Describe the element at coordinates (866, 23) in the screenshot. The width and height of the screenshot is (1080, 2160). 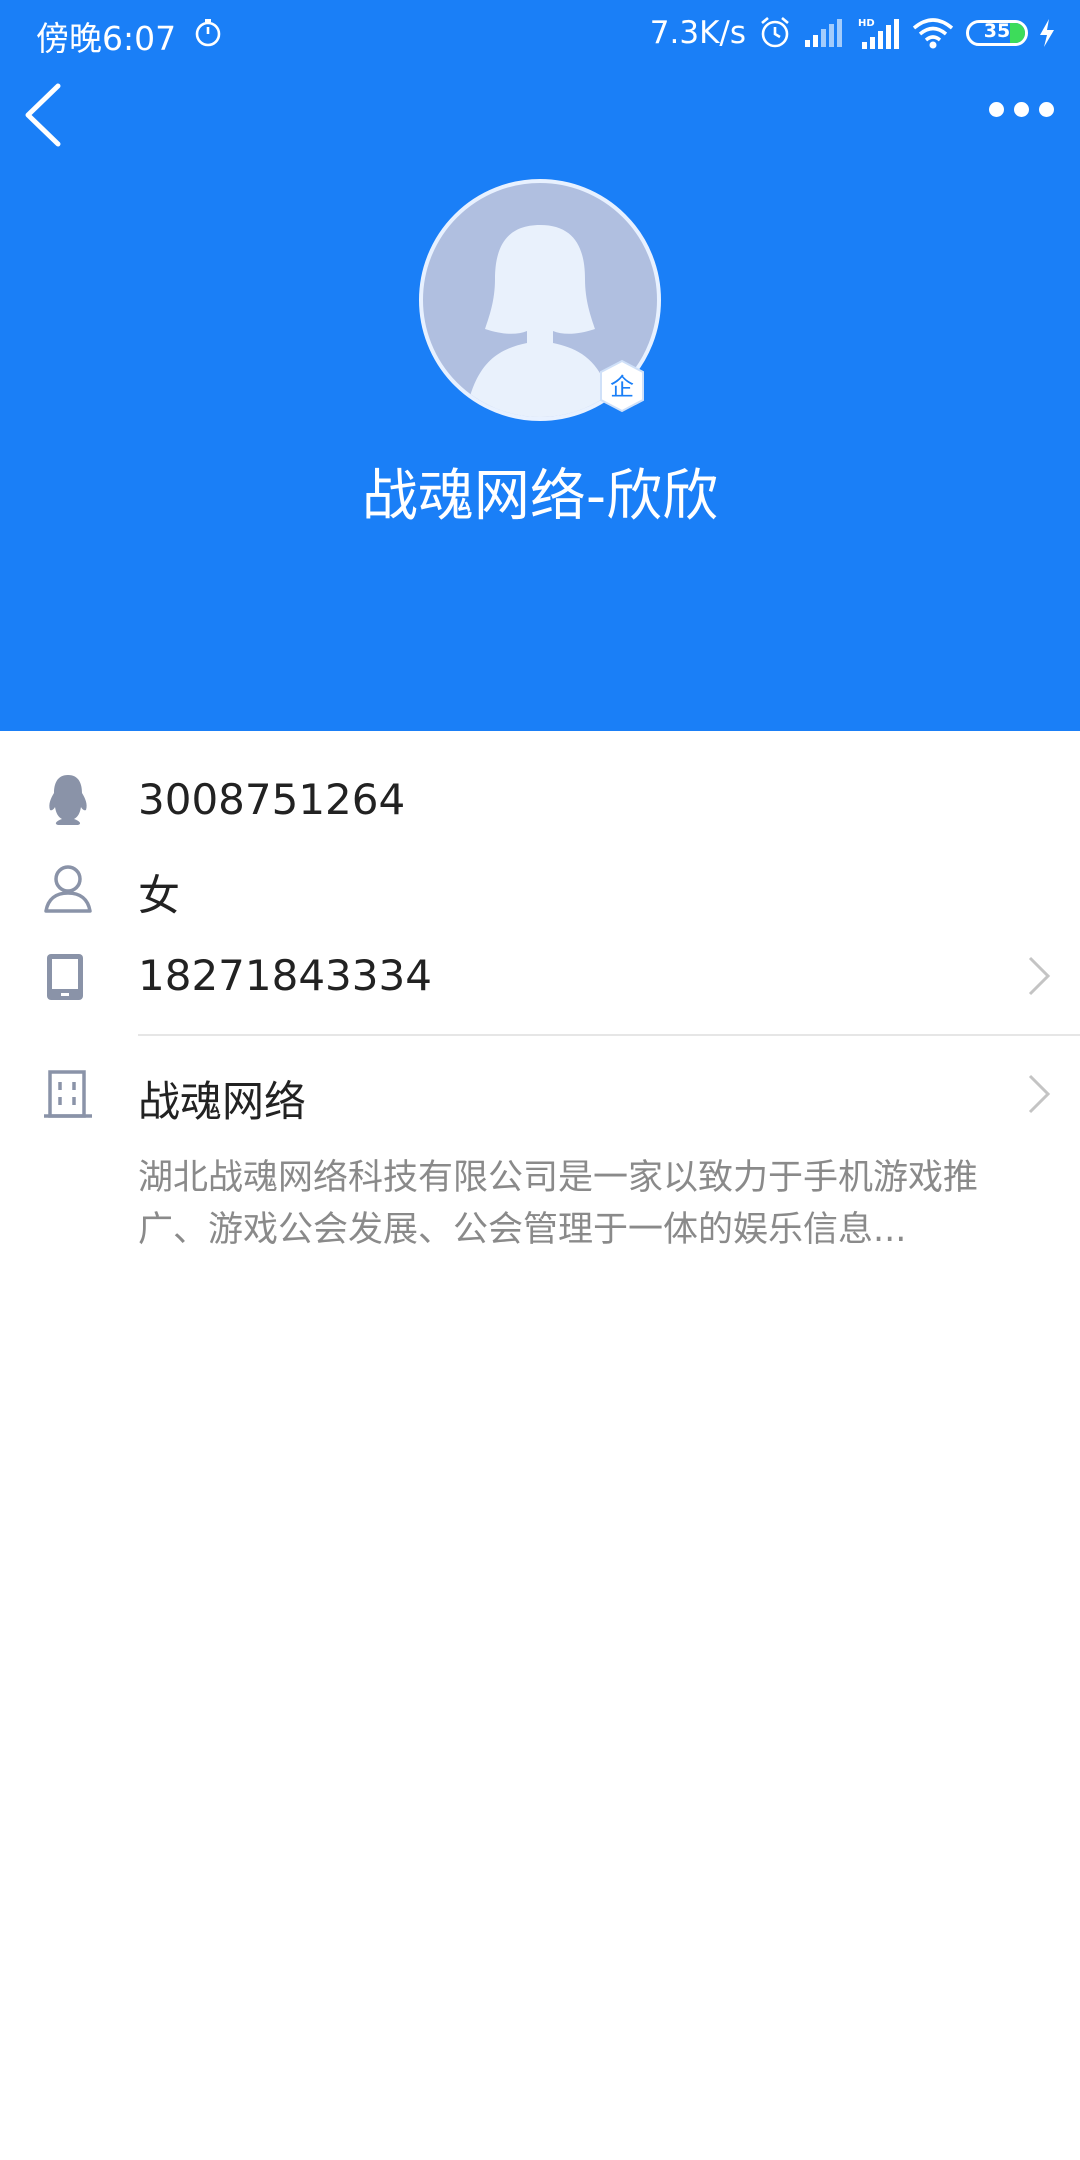
I see `svg-text: HD` at that location.